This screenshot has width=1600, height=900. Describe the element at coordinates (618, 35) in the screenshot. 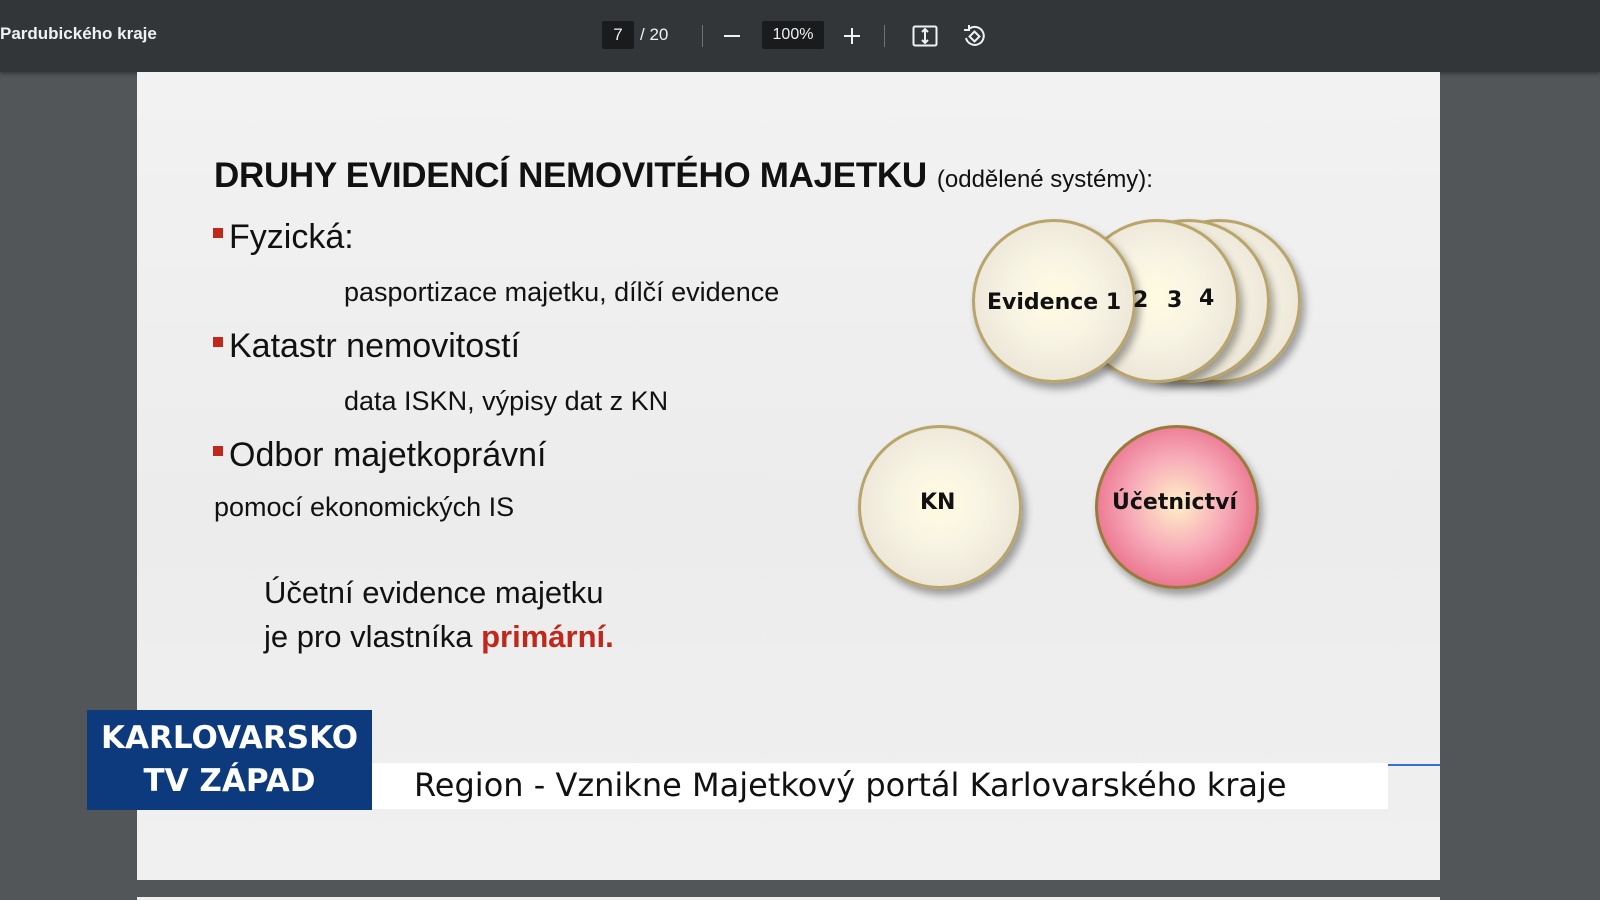

I see `page-number-input: 7` at that location.